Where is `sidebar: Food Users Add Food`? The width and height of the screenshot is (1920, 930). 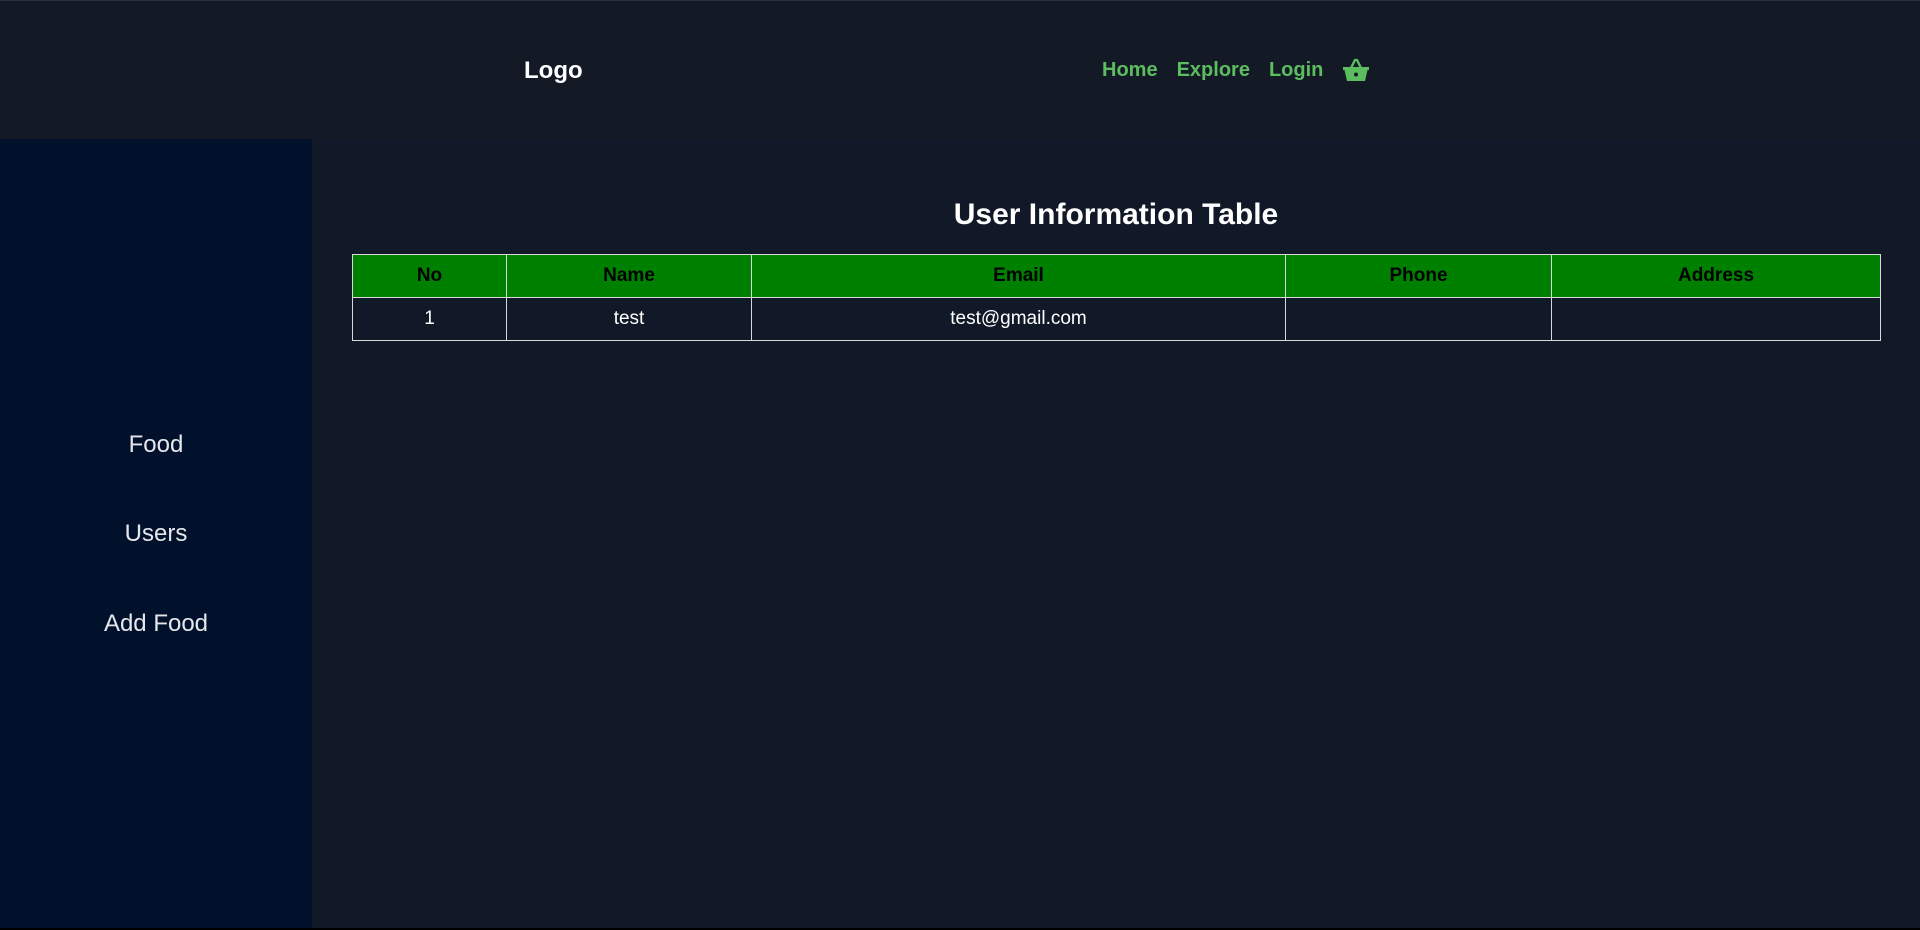
sidebar: Food Users Add Food is located at coordinates (156, 533).